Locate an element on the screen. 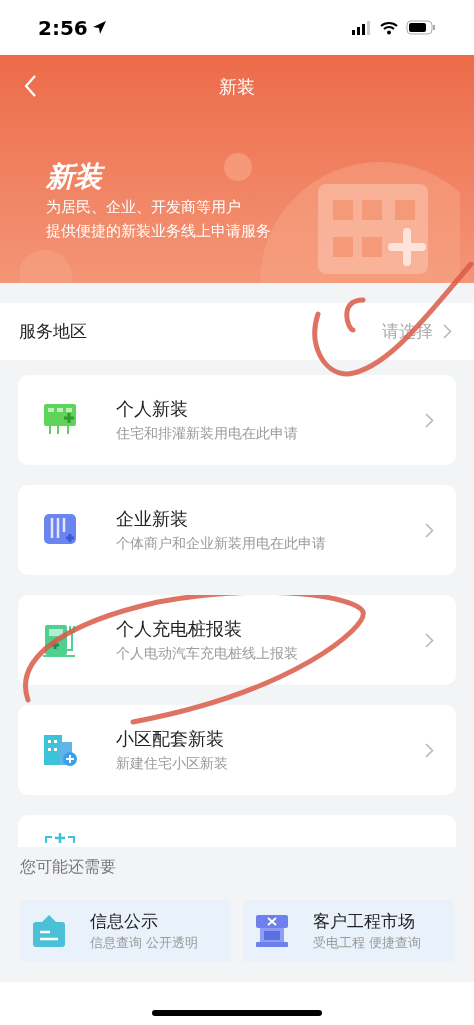  hero-description: 提供便捷的新装业务线上申请服务 is located at coordinates (158, 231).